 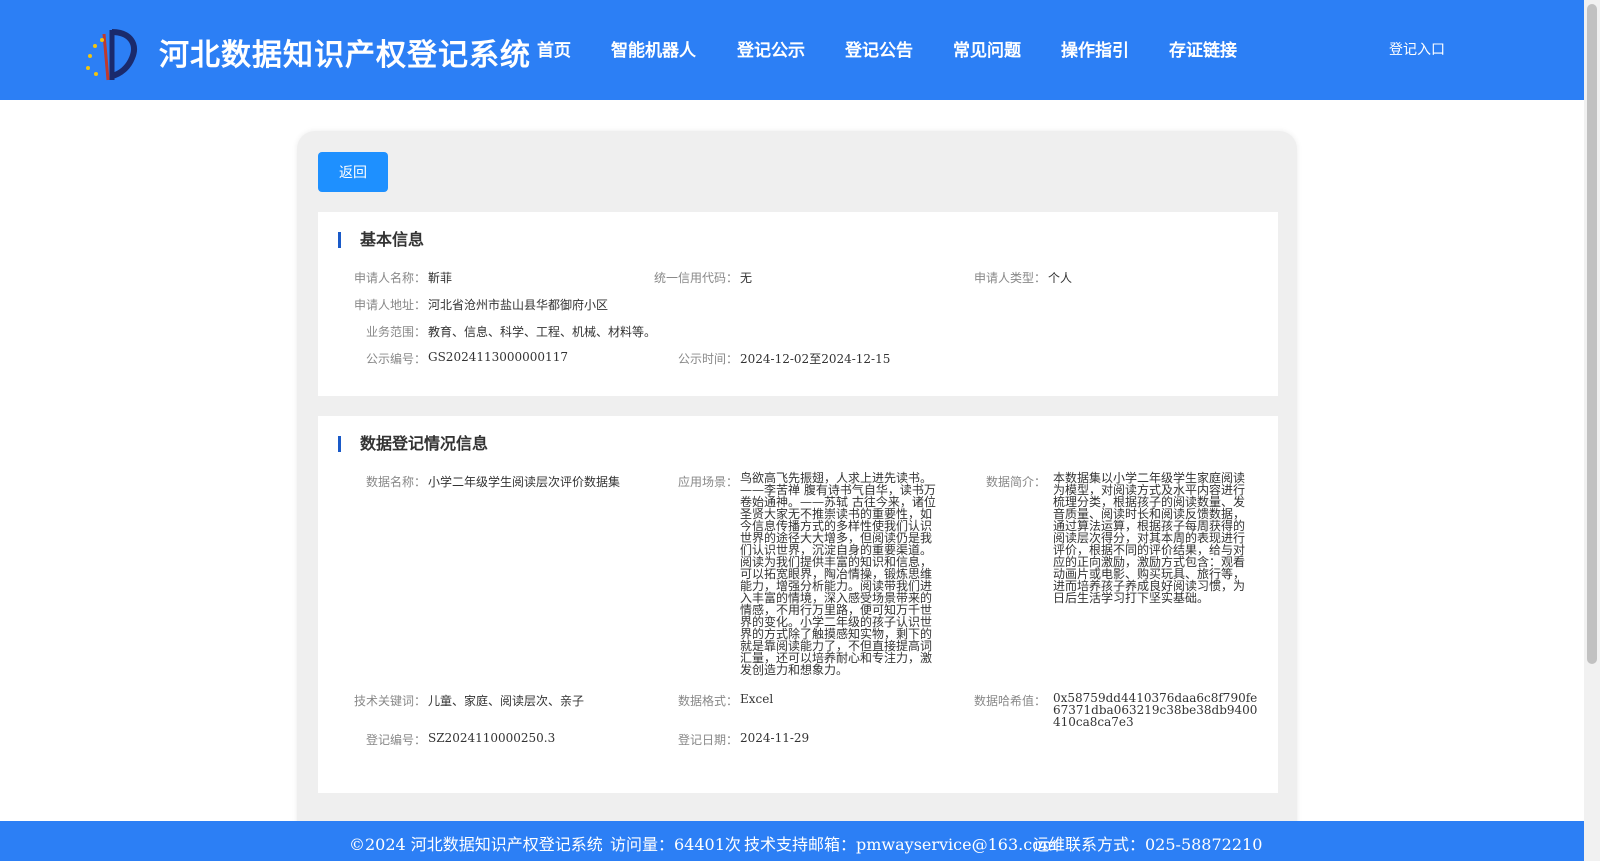 What do you see at coordinates (815, 359) in the screenshot?
I see `notice-time-value: 2024-12-02至2024-12-15` at bounding box center [815, 359].